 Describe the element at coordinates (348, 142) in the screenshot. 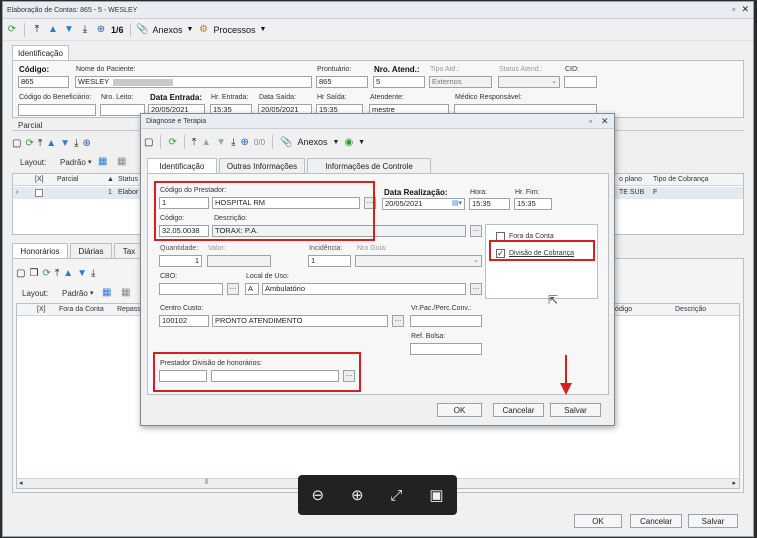

I see `globe-icon: ◉` at that location.